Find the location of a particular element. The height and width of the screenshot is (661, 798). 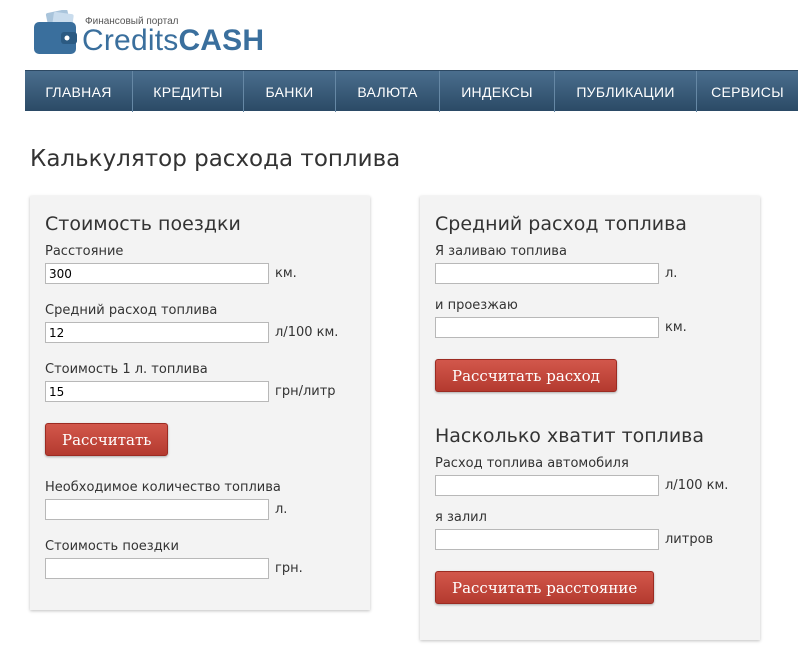

price-input is located at coordinates (157, 391).